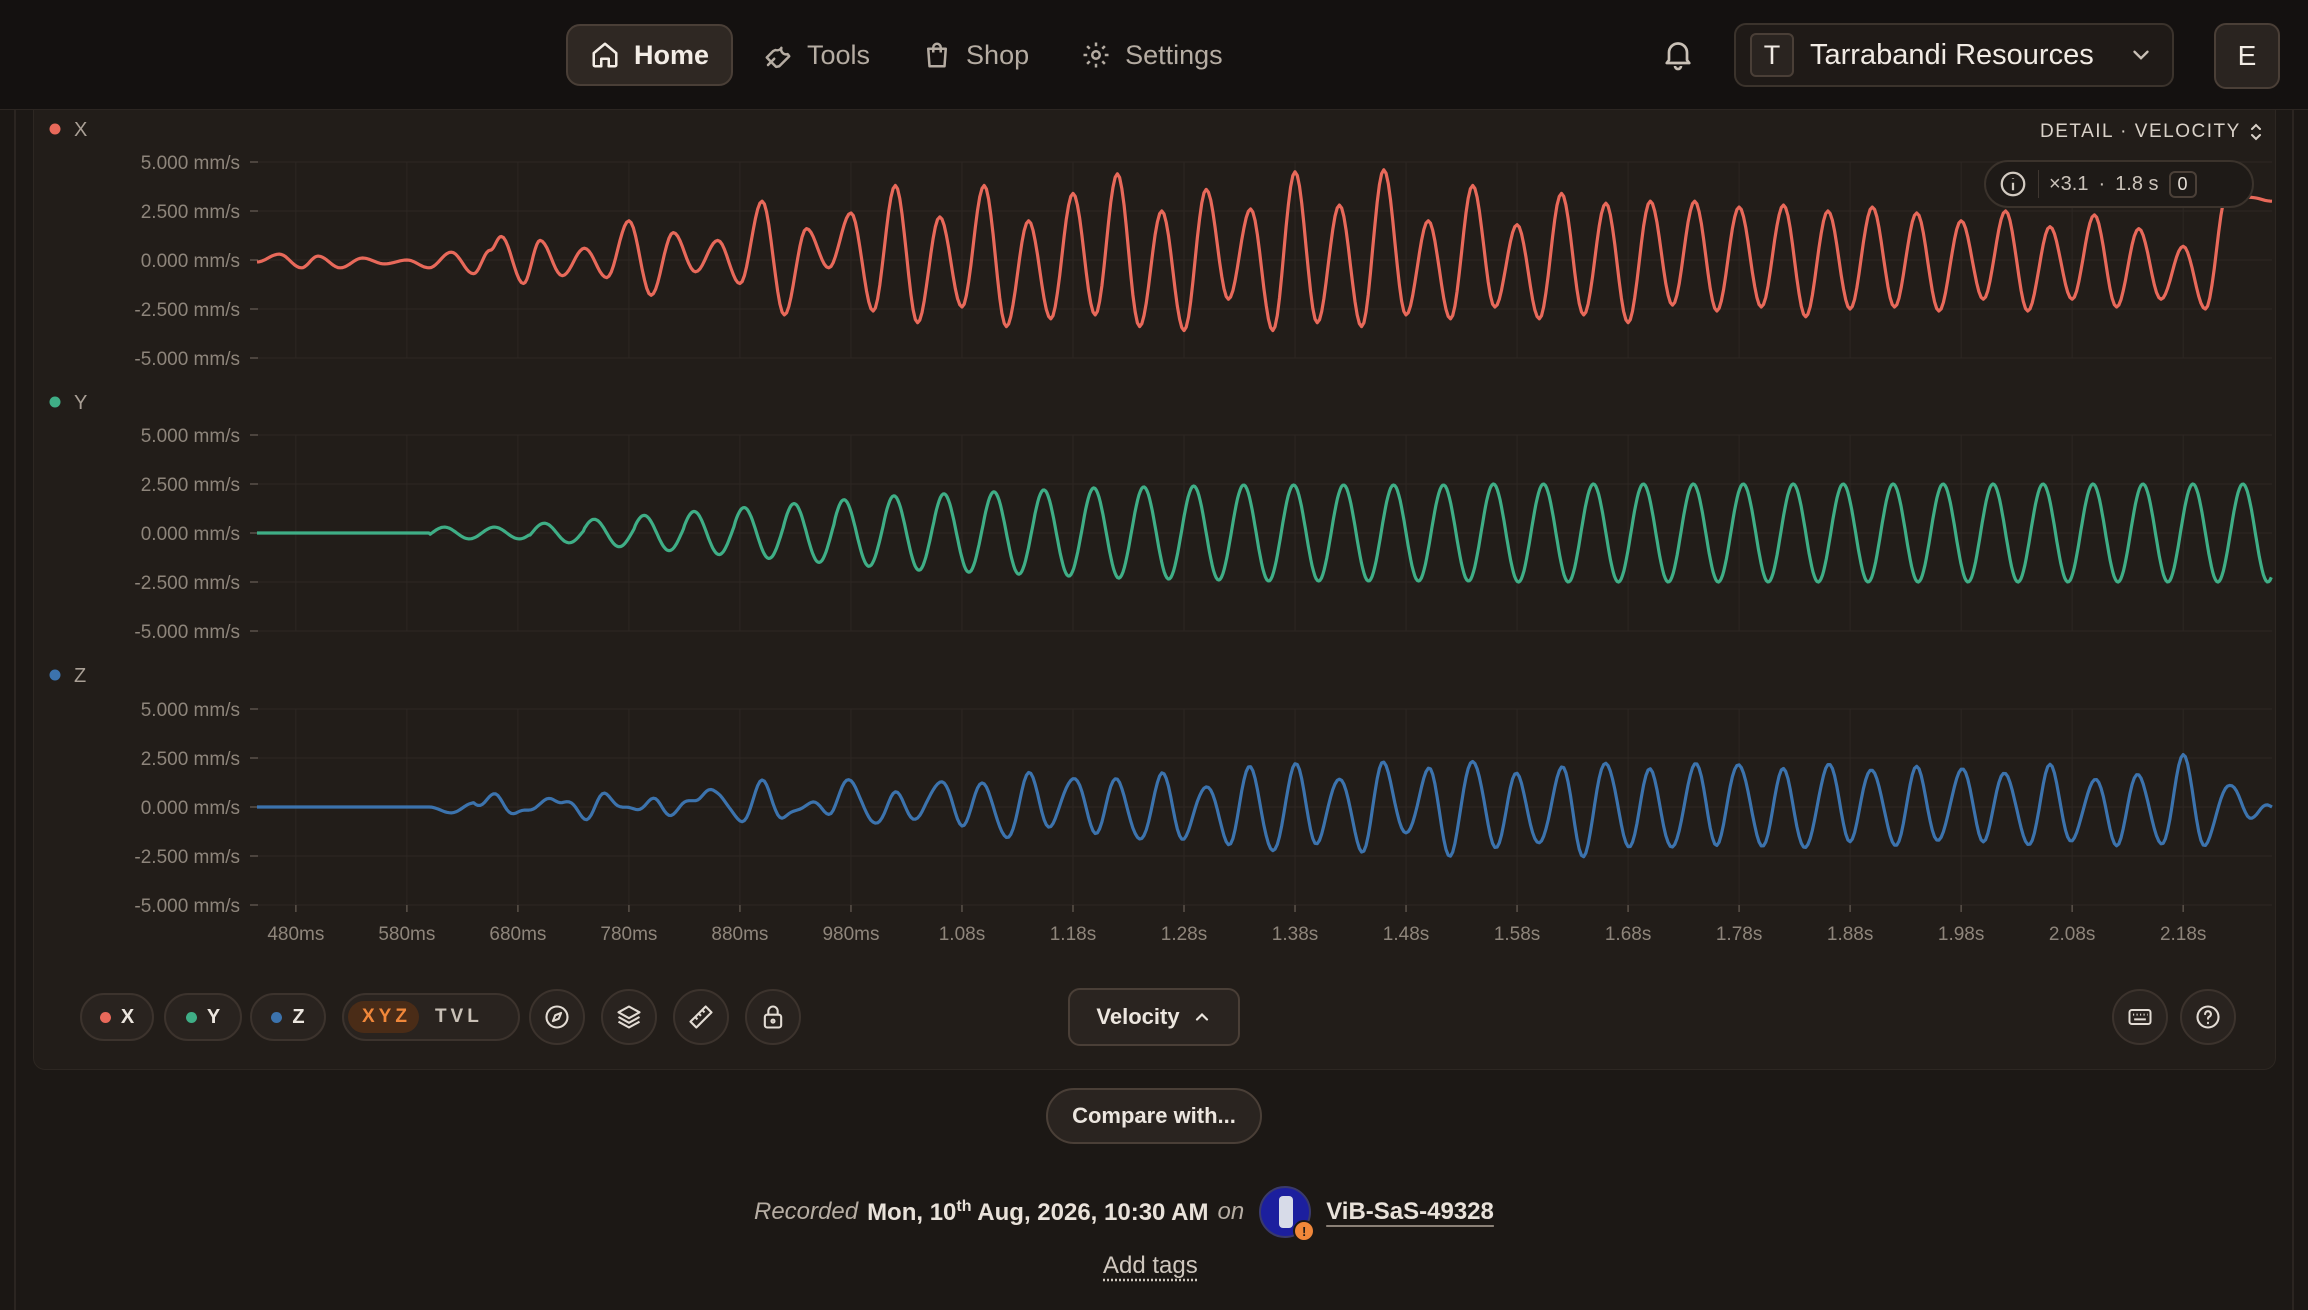  Describe the element at coordinates (628, 934) in the screenshot. I see `x-tick-label: 780ms` at that location.